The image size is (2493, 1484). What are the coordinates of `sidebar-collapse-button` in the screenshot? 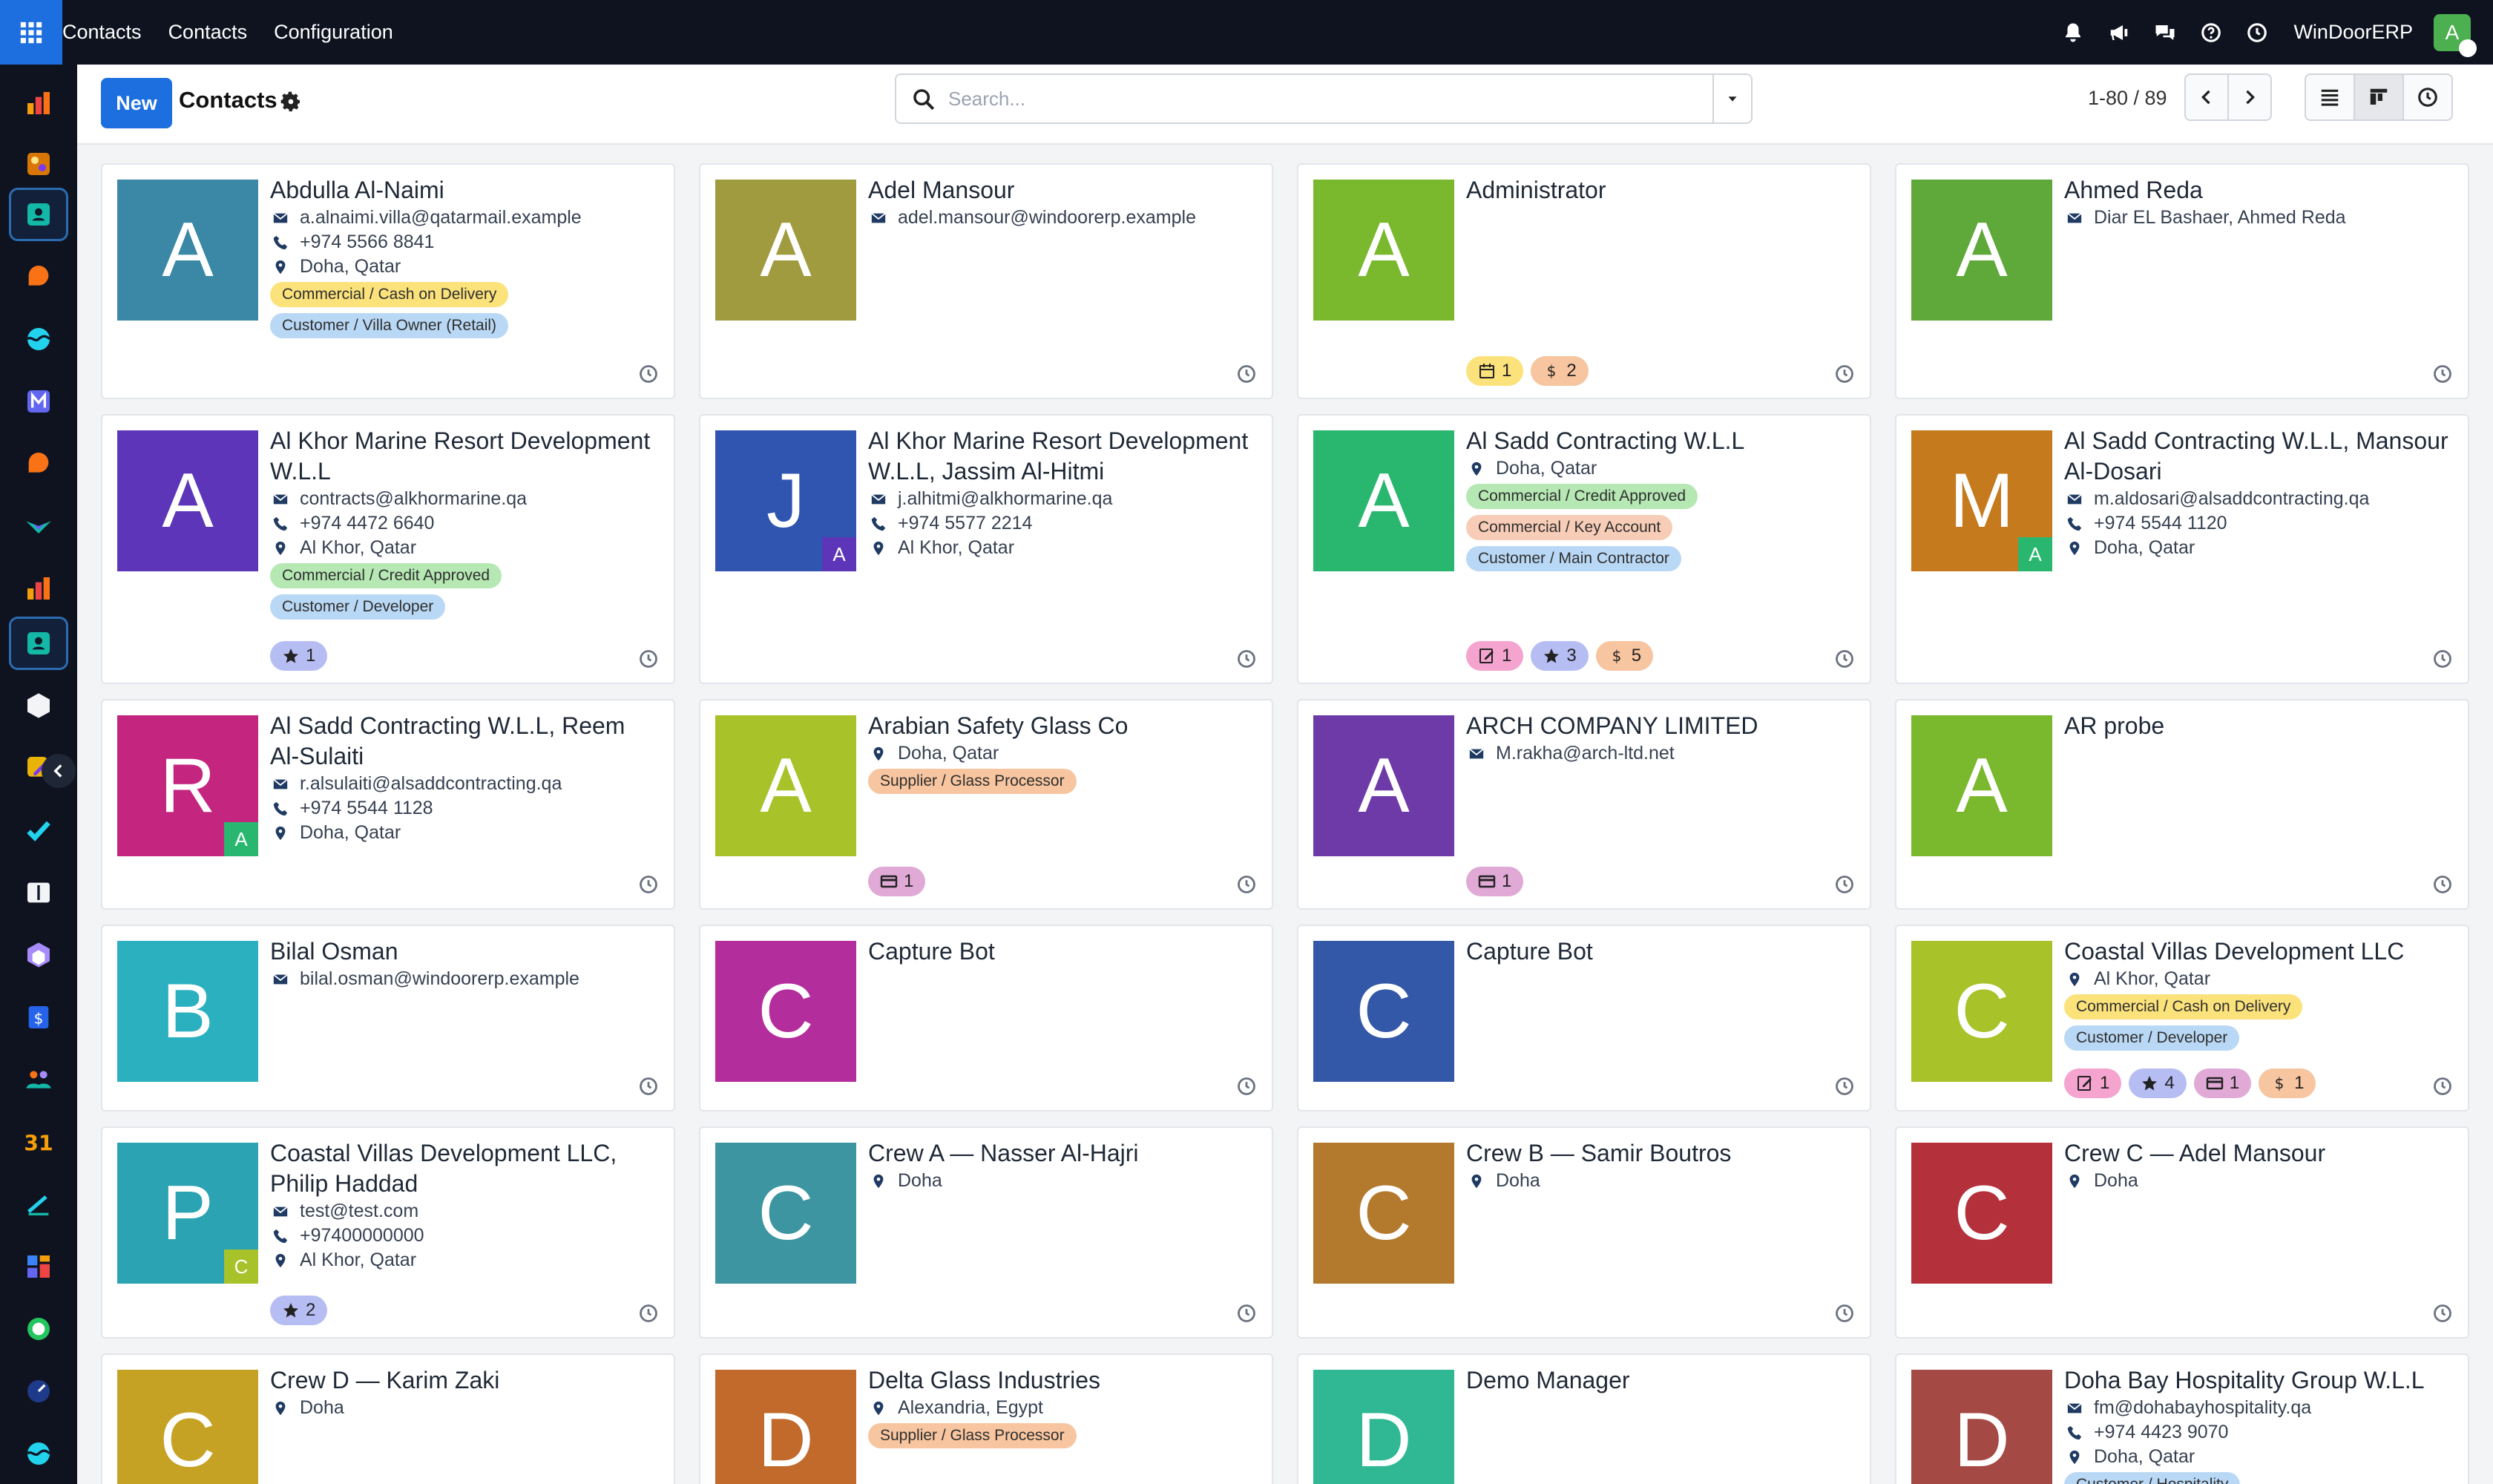 It's located at (59, 771).